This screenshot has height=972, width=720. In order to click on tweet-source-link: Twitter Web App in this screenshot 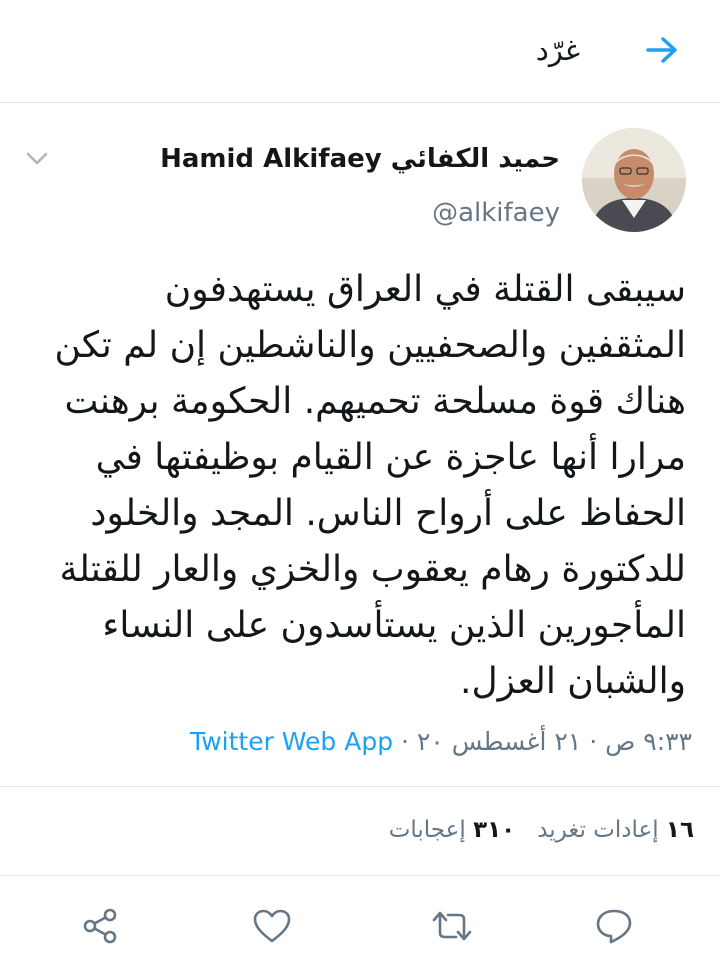, I will do `click(291, 741)`.